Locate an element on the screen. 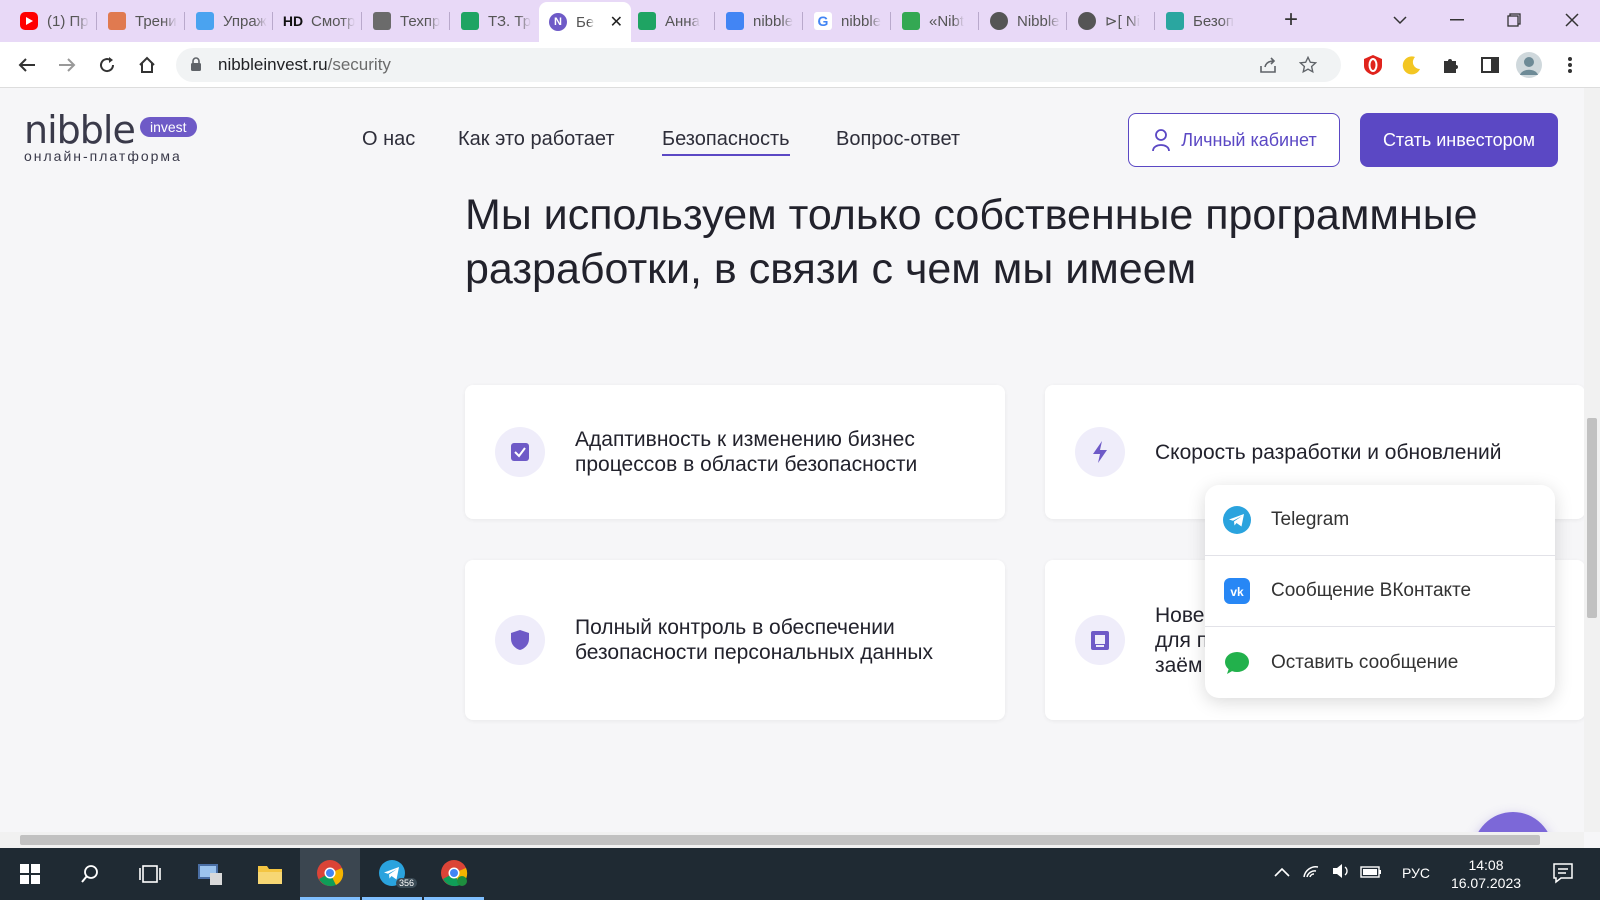 Image resolution: width=1600 pixels, height=900 pixels. browser-tab: ТЗ. Тр is located at coordinates (494, 21).